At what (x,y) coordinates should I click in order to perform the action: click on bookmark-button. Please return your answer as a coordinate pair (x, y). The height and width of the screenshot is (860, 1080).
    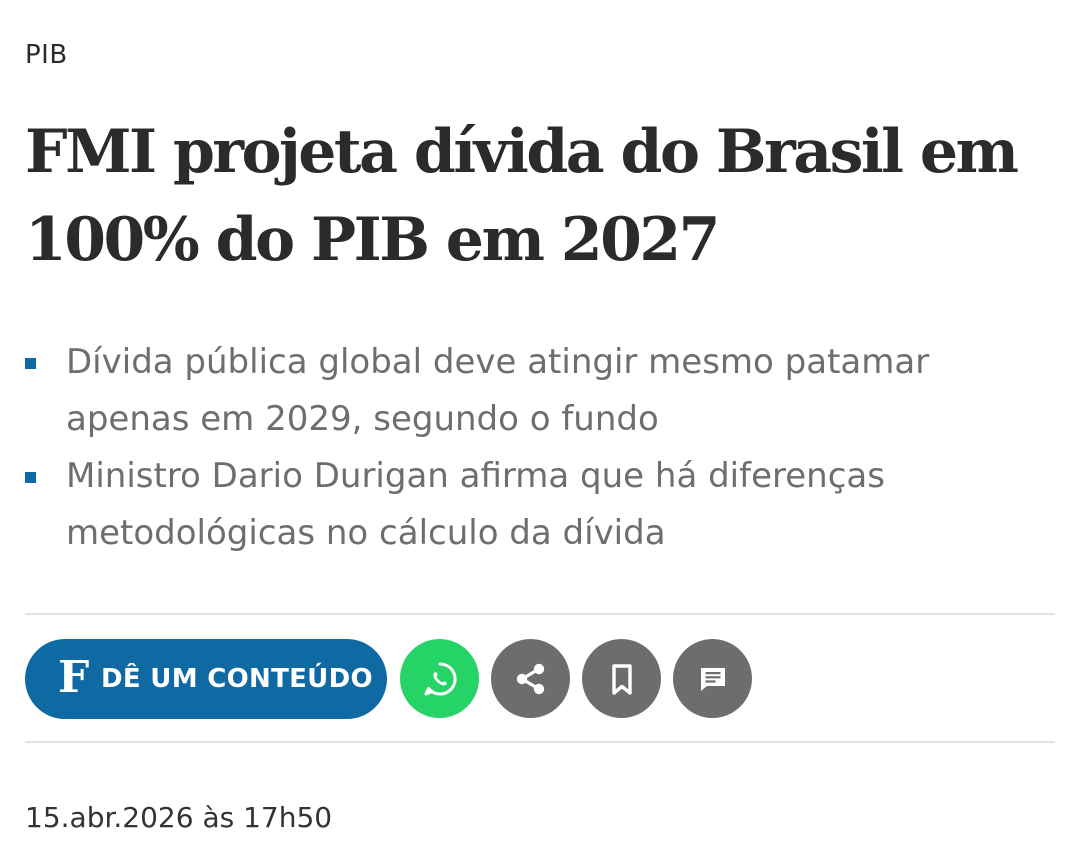
    Looking at the image, I should click on (621, 678).